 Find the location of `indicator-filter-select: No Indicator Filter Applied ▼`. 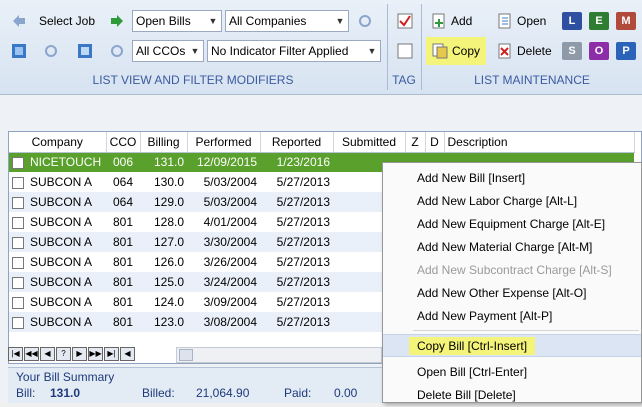

indicator-filter-select: No Indicator Filter Applied ▼ is located at coordinates (294, 51).